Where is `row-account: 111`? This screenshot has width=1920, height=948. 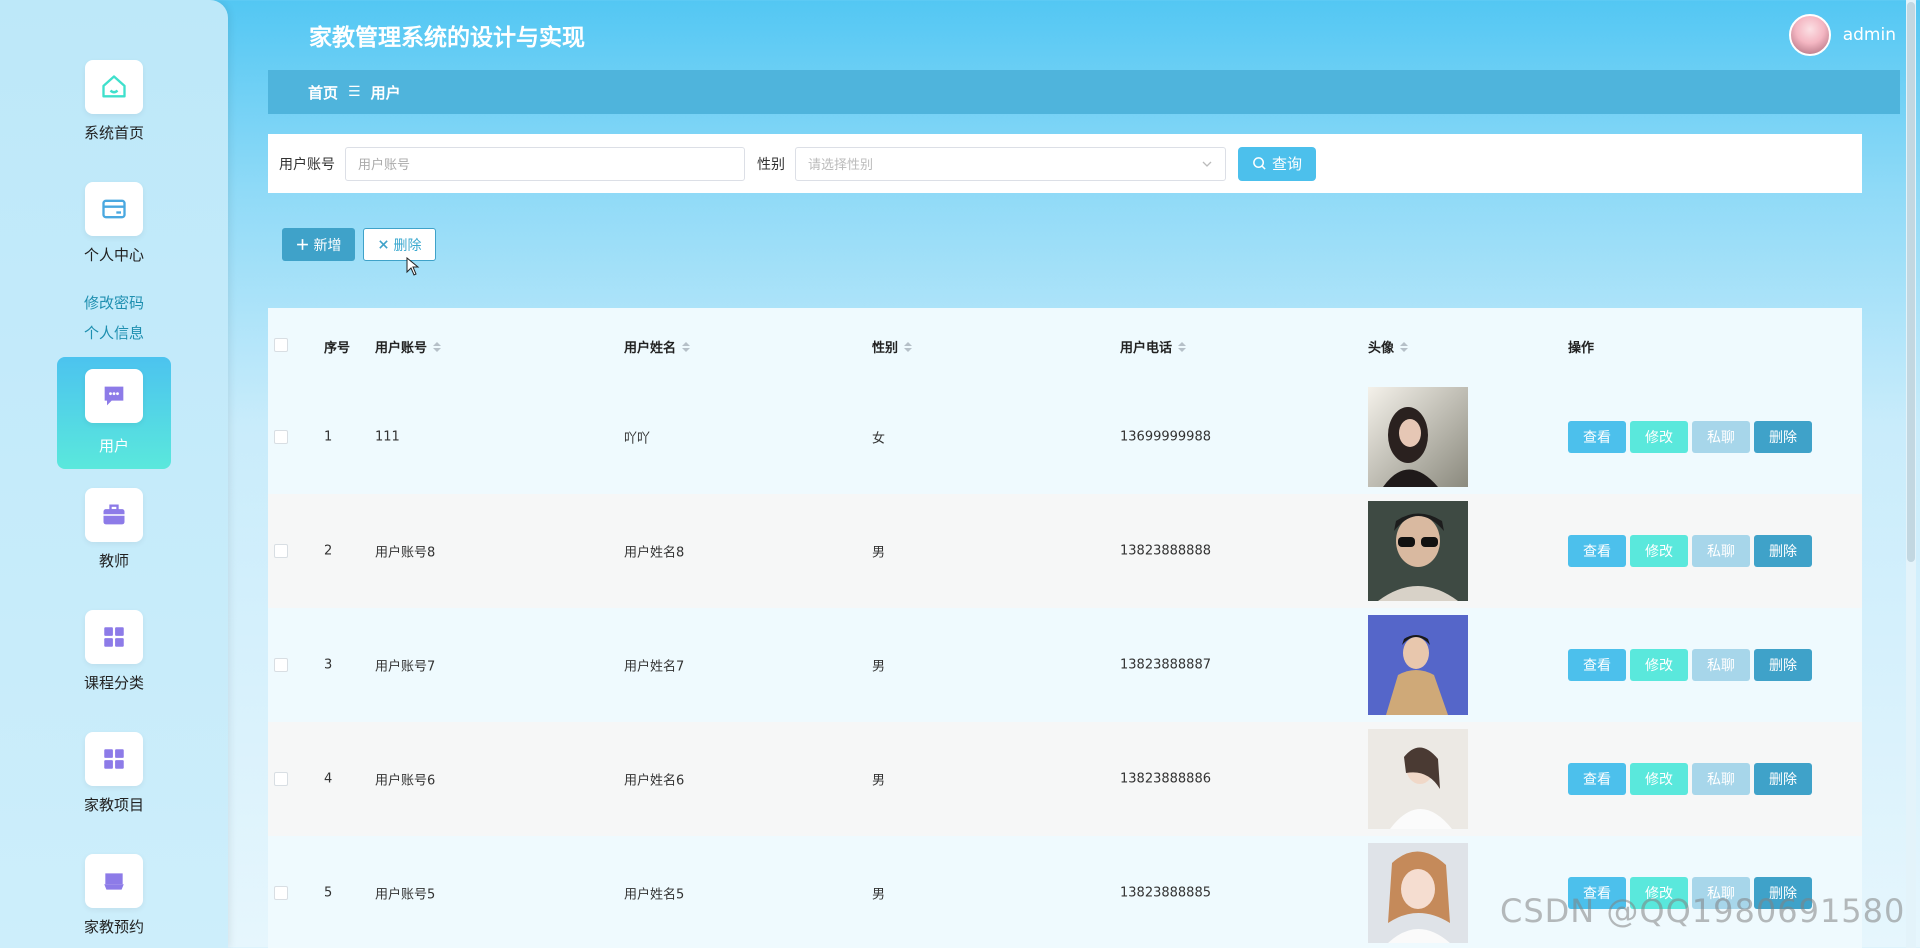
row-account: 111 is located at coordinates (387, 437).